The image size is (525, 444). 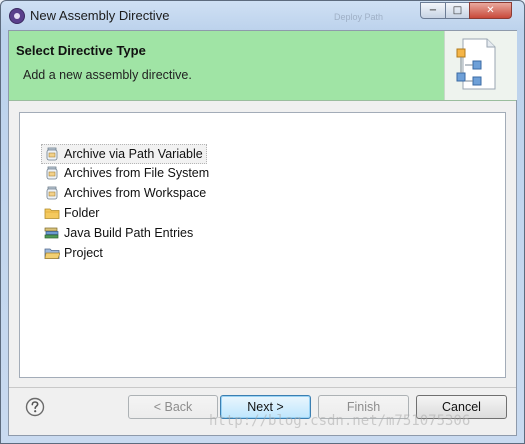 What do you see at coordinates (133, 154) in the screenshot?
I see `tree-item-label: Archive via Path Variable` at bounding box center [133, 154].